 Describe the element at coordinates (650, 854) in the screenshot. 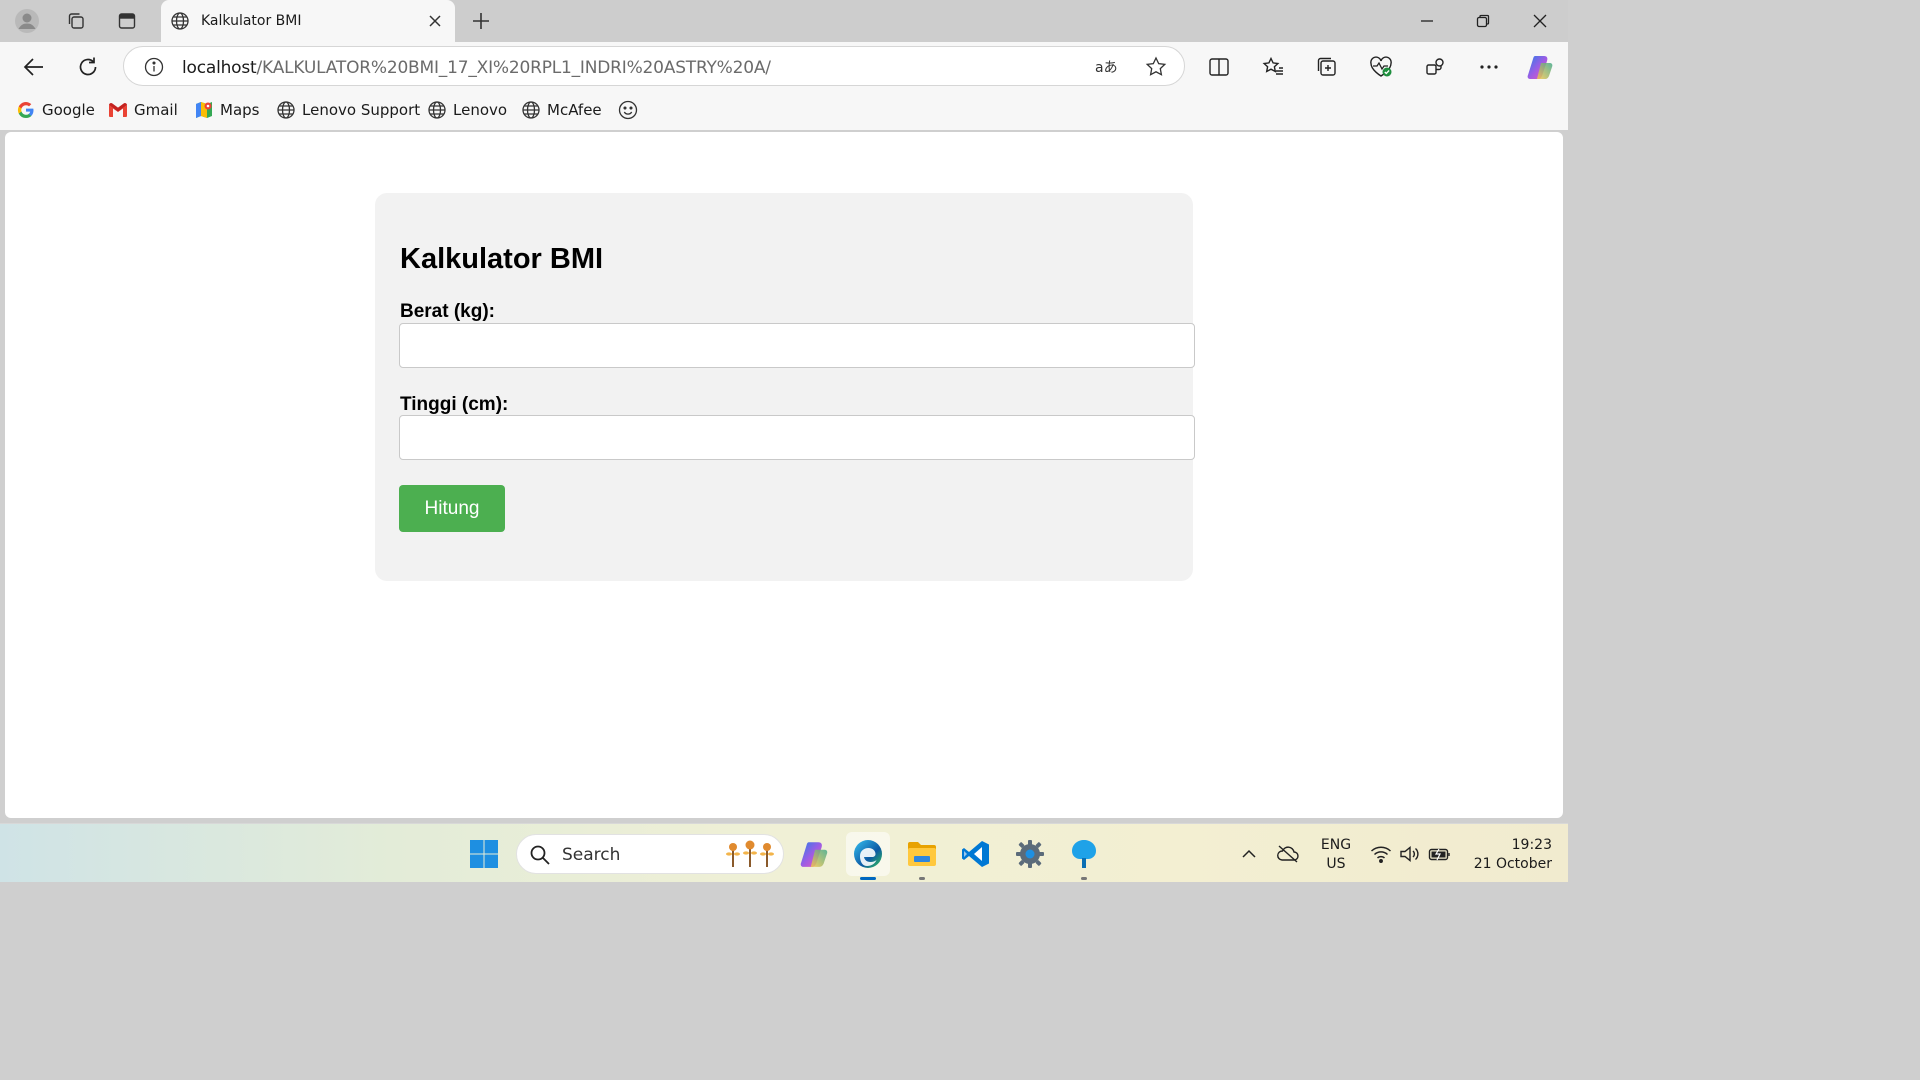

I see `taskbar-search: Search` at that location.